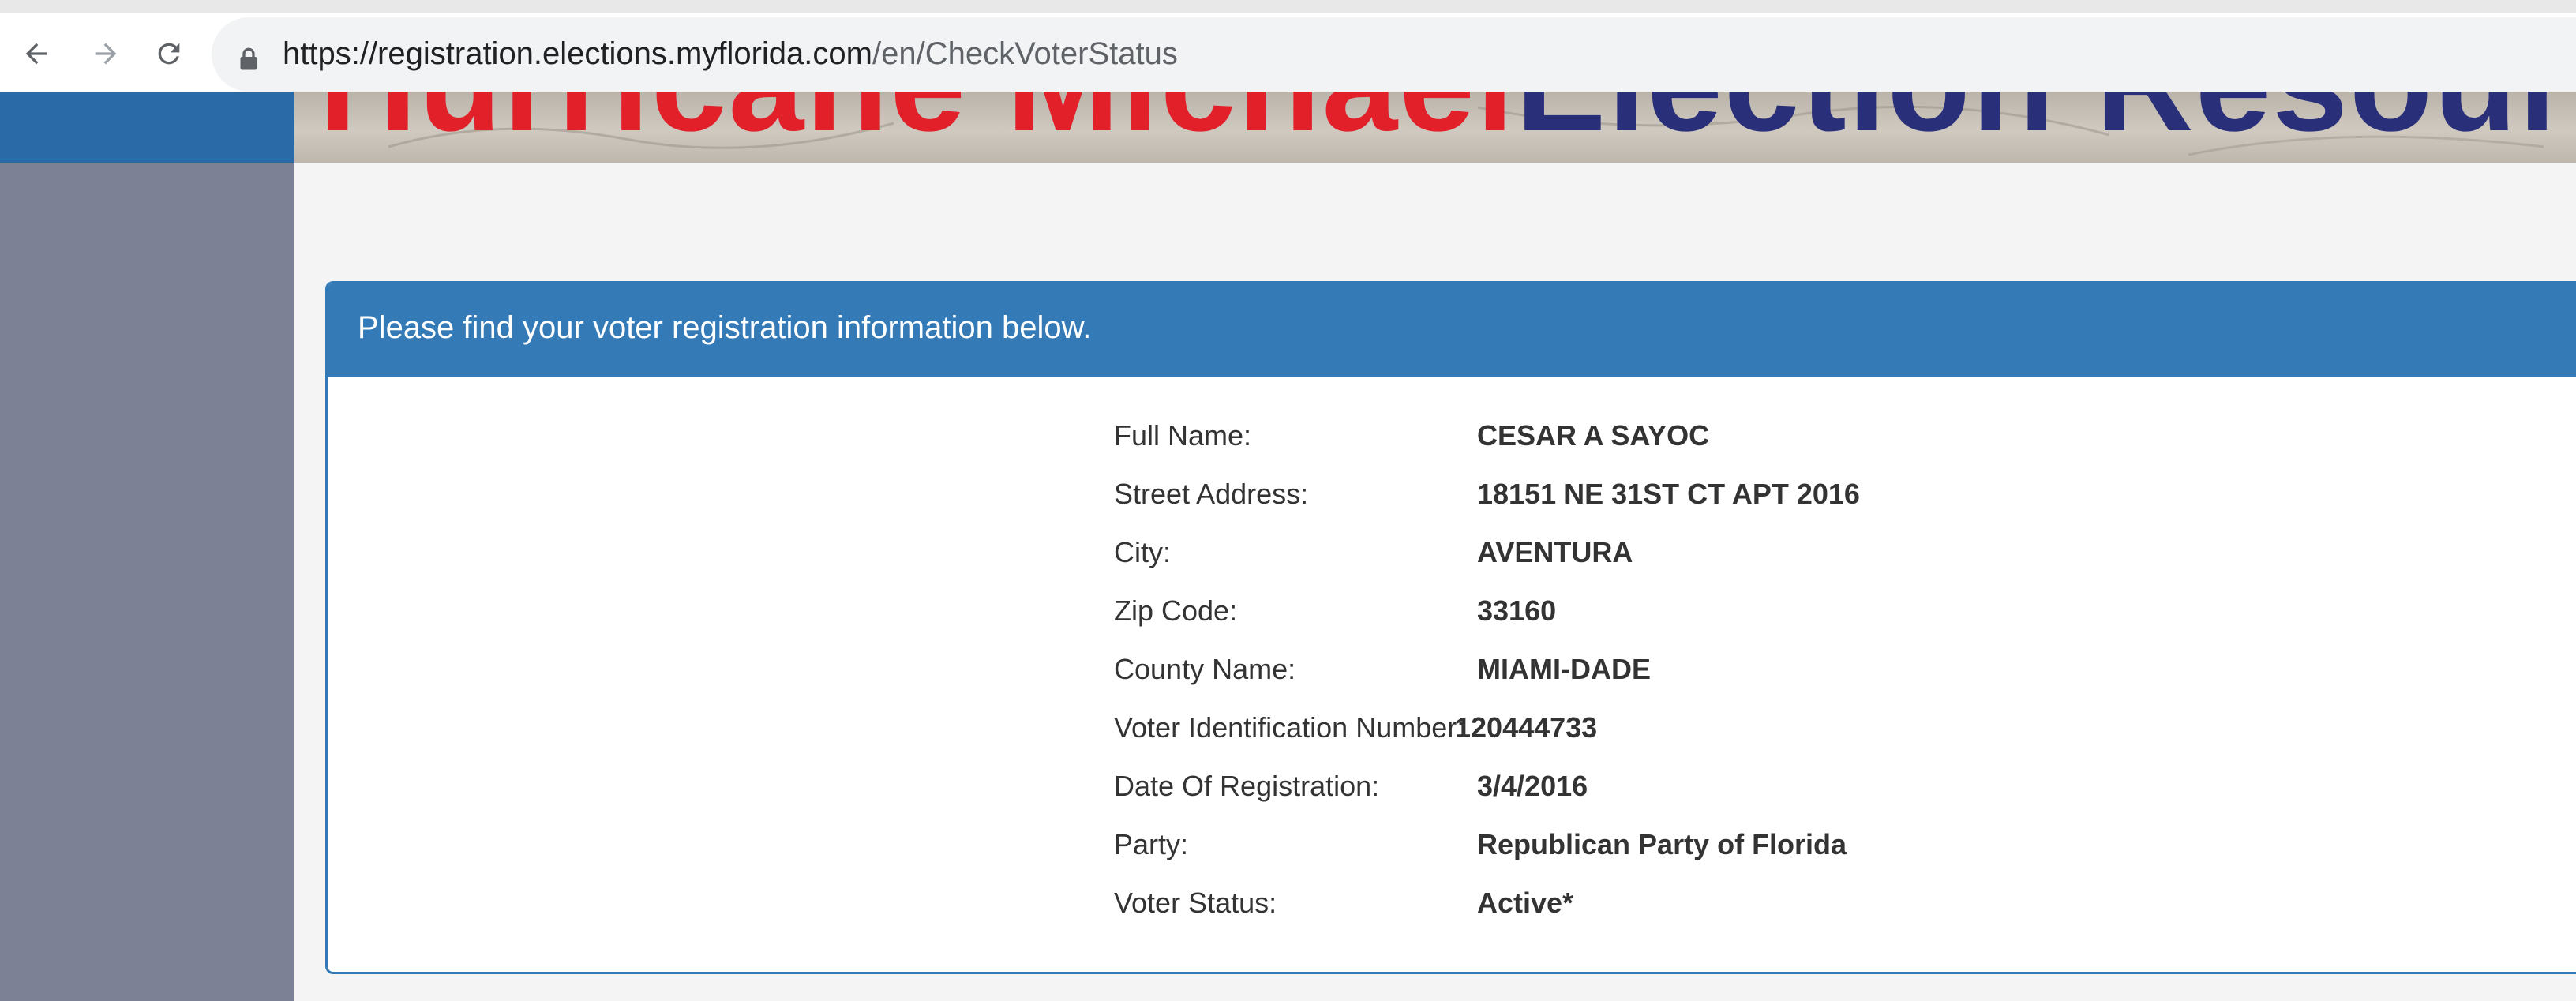 The image size is (2576, 1001). Describe the element at coordinates (2046, 125) in the screenshot. I see `banner-title-navy: Election Resource` at that location.